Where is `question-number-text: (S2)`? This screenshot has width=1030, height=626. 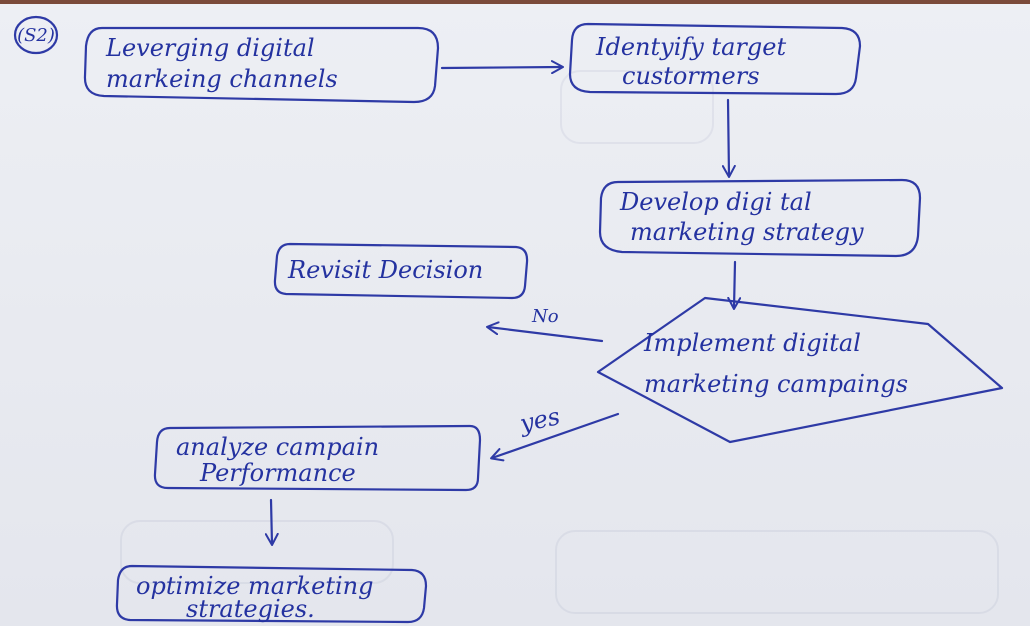
question-number-text: (S2) is located at coordinates (36, 35).